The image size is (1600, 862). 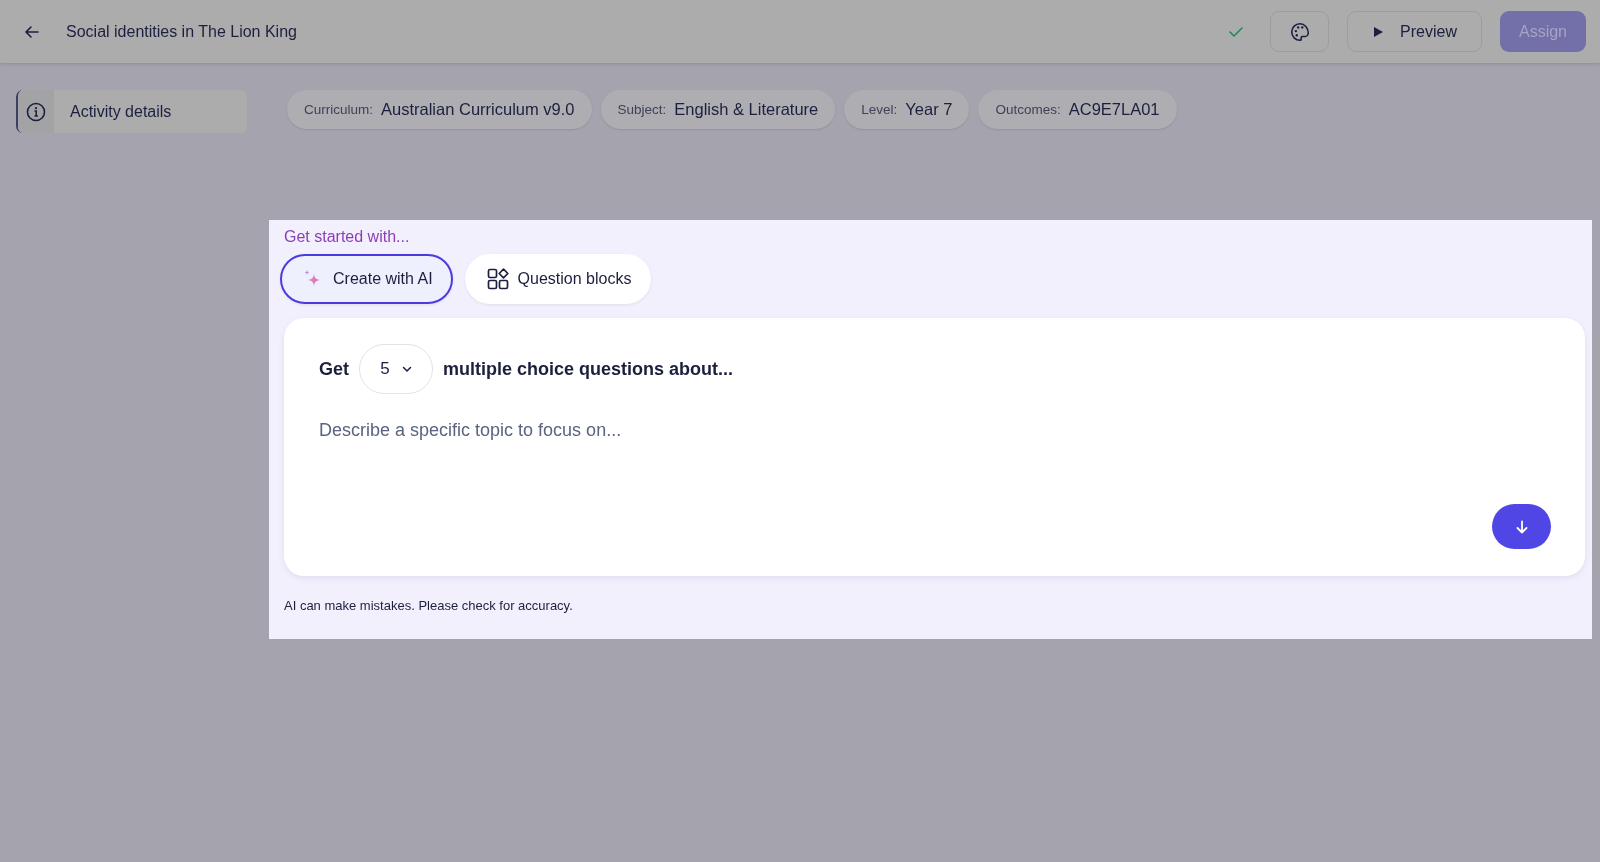 What do you see at coordinates (338, 109) in the screenshot?
I see `tag-label: Curriculum:` at bounding box center [338, 109].